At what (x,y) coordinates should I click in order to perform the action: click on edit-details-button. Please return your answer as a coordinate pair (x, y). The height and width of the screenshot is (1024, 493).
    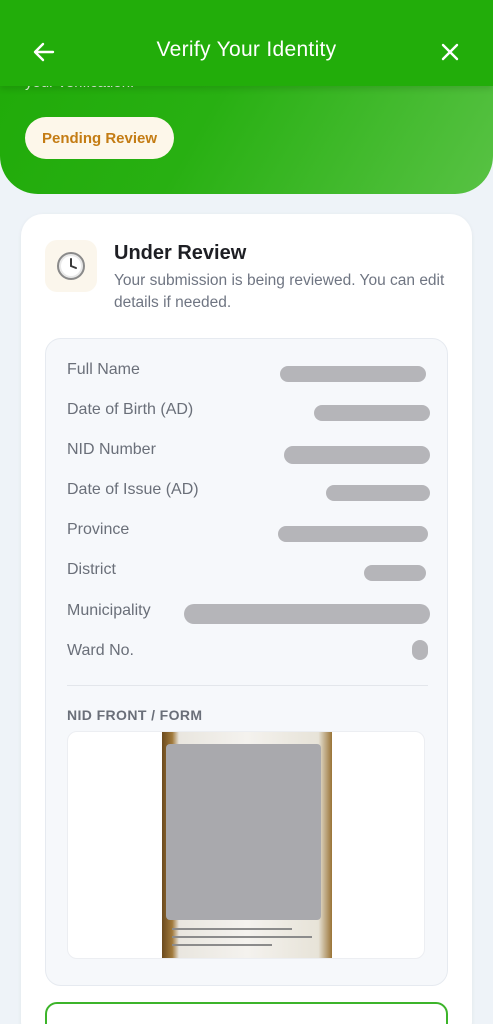
    Looking at the image, I should click on (246, 1013).